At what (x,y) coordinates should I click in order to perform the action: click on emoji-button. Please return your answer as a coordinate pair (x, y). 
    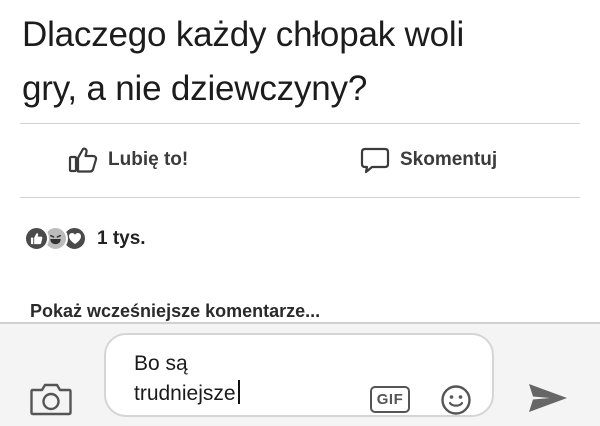
    Looking at the image, I should click on (456, 402).